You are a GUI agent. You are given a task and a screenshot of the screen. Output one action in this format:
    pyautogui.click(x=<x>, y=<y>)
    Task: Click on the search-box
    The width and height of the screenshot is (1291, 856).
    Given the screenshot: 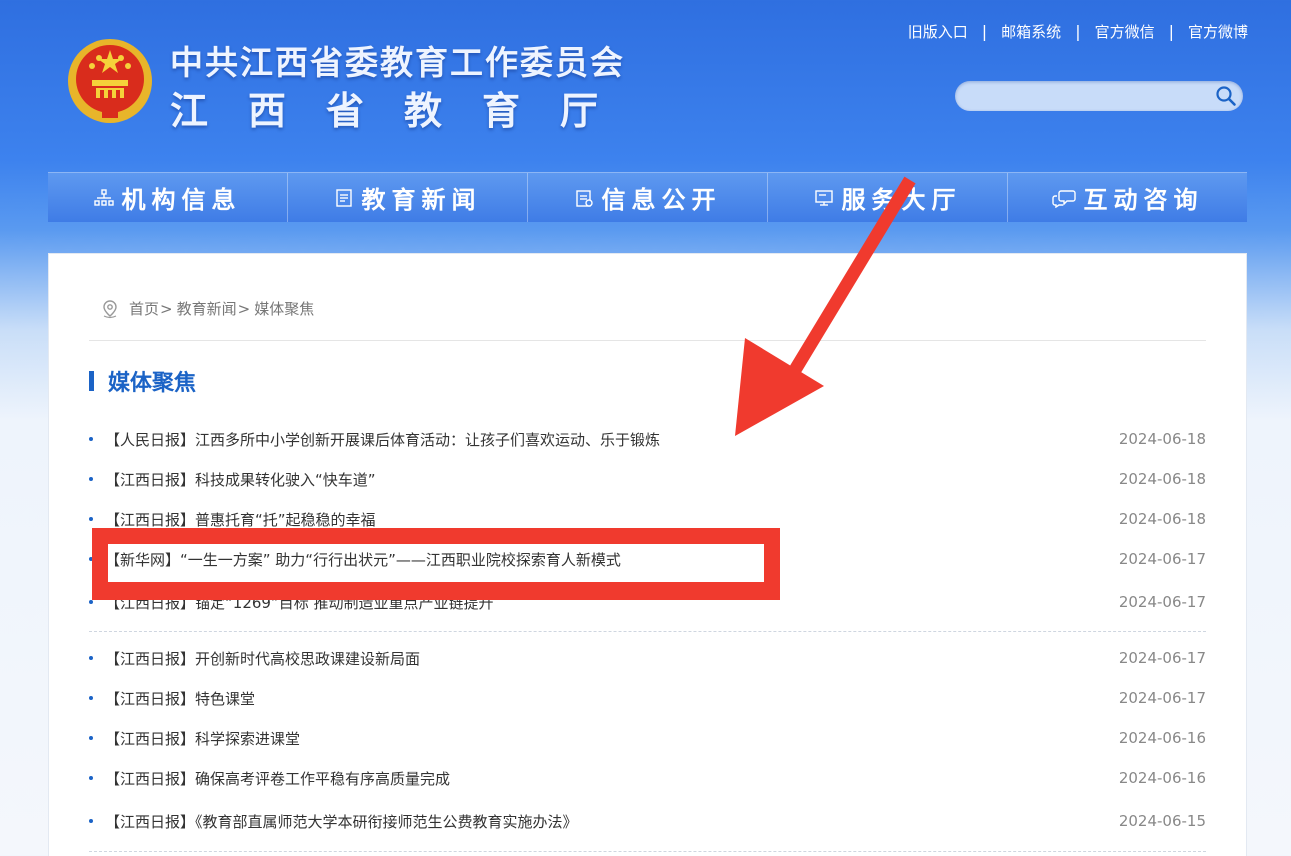 What is the action you would take?
    pyautogui.click(x=1099, y=96)
    